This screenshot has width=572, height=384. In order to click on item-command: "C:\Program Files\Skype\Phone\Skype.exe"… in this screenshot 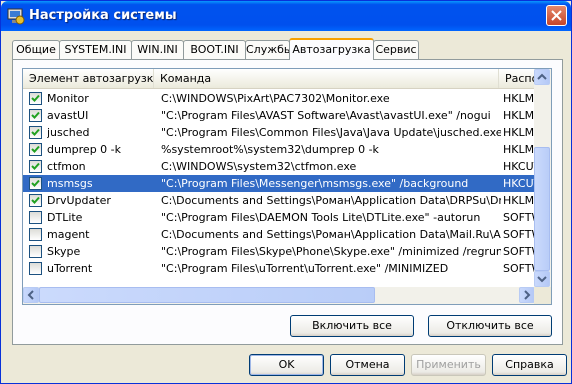, I will do `click(331, 251)`.